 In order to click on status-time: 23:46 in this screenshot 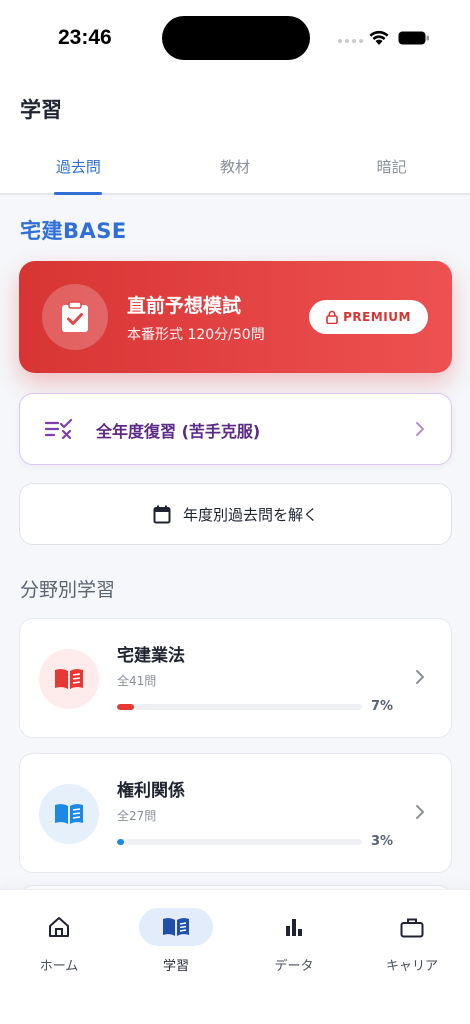, I will do `click(85, 37)`.